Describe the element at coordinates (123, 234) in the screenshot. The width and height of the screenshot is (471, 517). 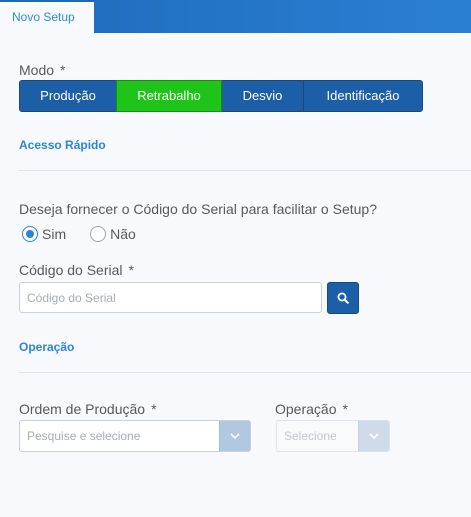
I see `radio-nao-label: Não` at that location.